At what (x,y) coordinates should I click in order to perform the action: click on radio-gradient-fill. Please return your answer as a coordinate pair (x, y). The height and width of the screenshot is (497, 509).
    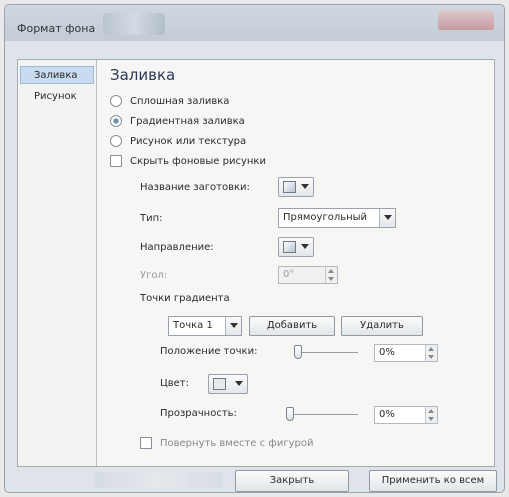
    Looking at the image, I should click on (116, 121).